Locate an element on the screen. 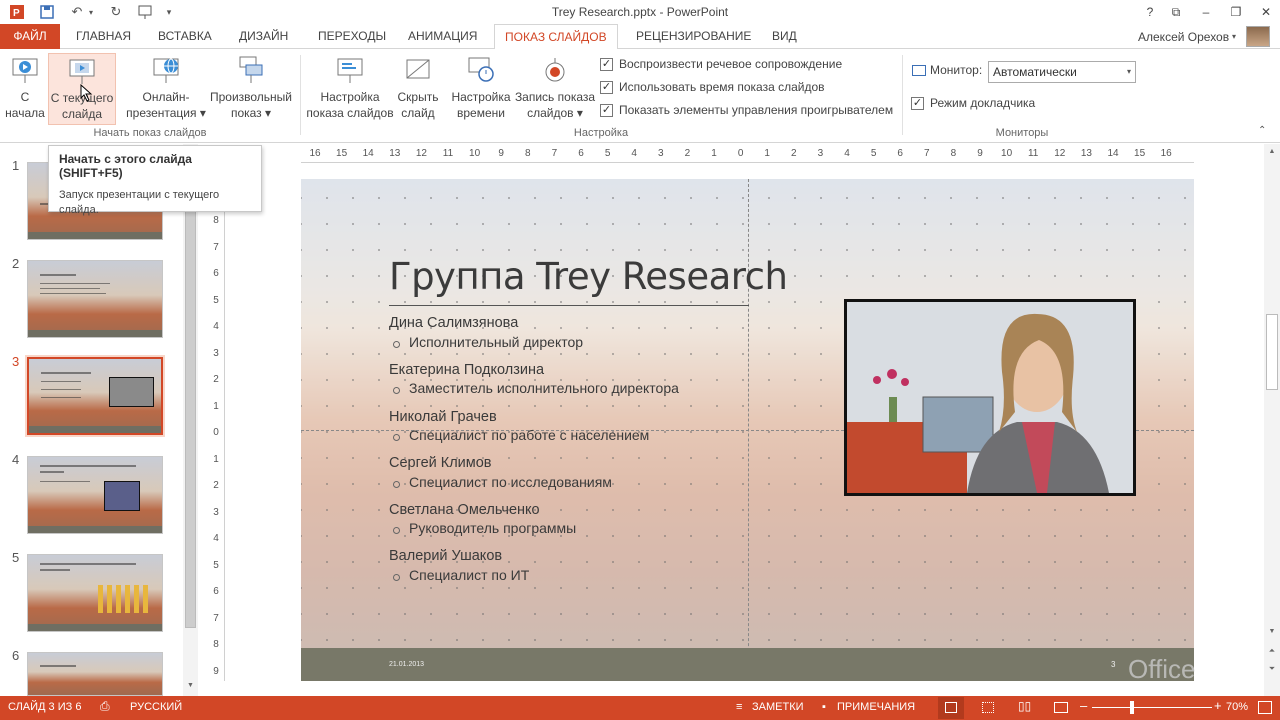 Image resolution: width=1280 pixels, height=720 pixels. person-name: Екатерина Подколзина is located at coordinates (466, 370).